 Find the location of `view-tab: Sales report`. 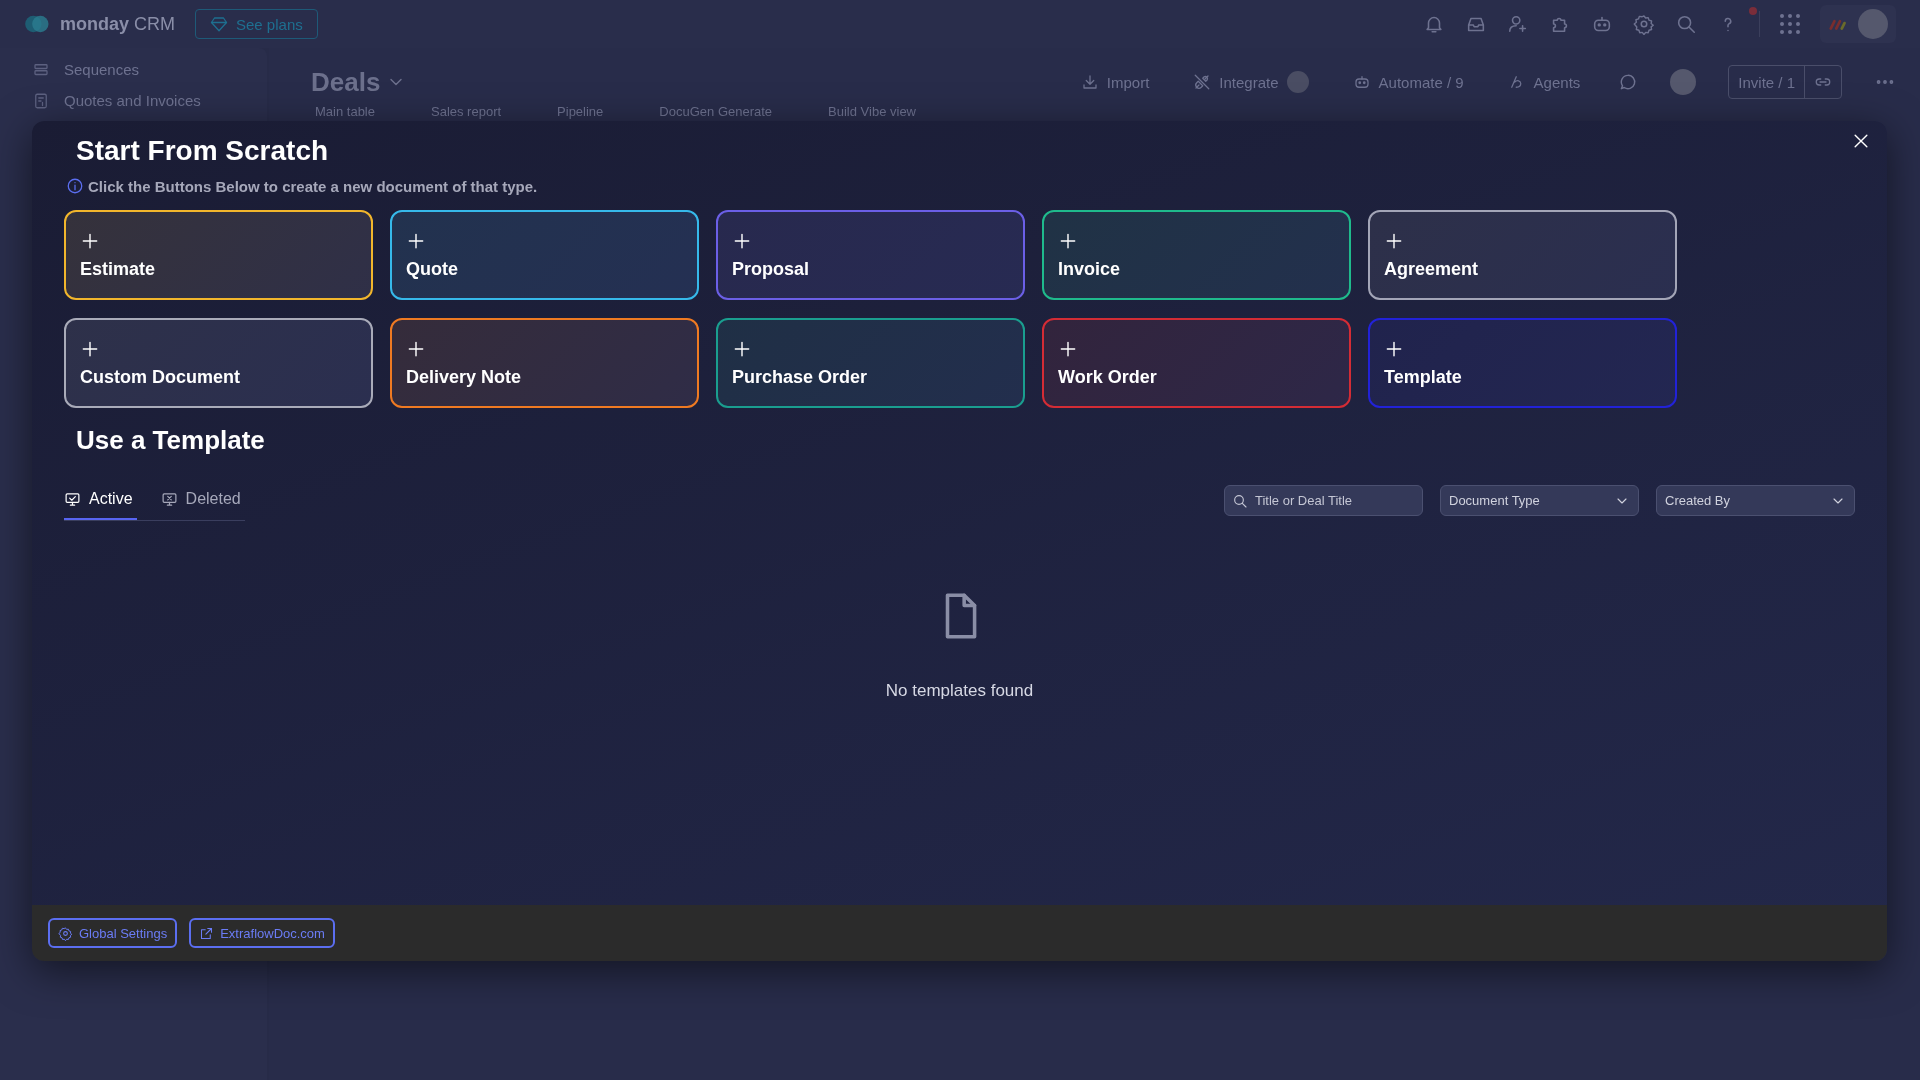

view-tab: Sales report is located at coordinates (466, 111).